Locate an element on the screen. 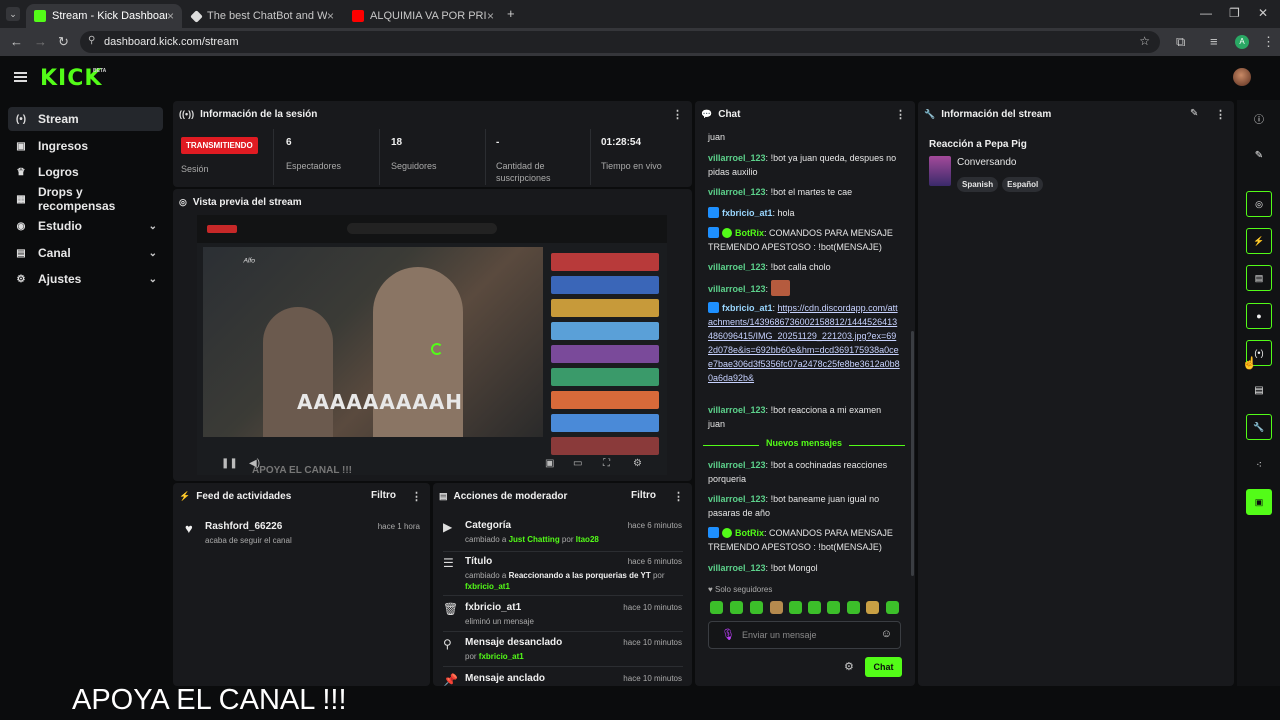  fullscreen-icon: ⛶ is located at coordinates (606, 463).